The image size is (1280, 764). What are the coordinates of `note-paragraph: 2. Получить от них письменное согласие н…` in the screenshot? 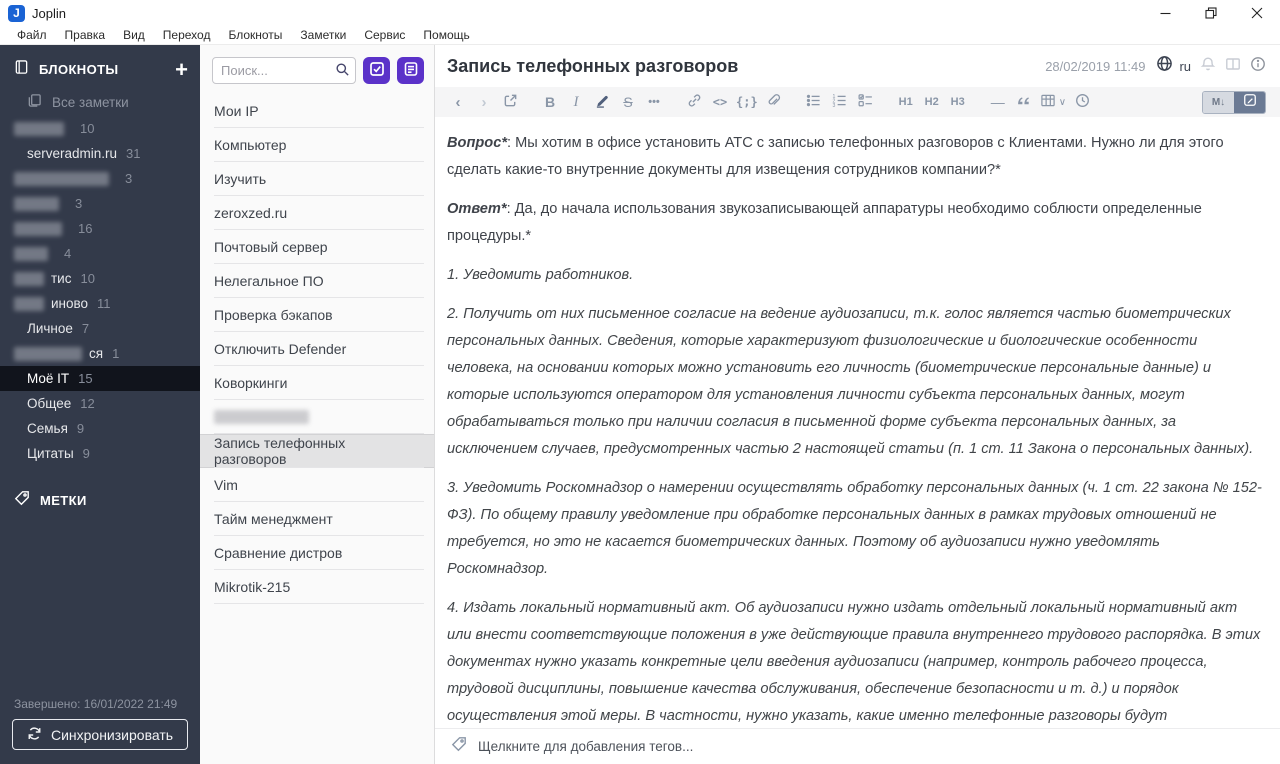 It's located at (854, 382).